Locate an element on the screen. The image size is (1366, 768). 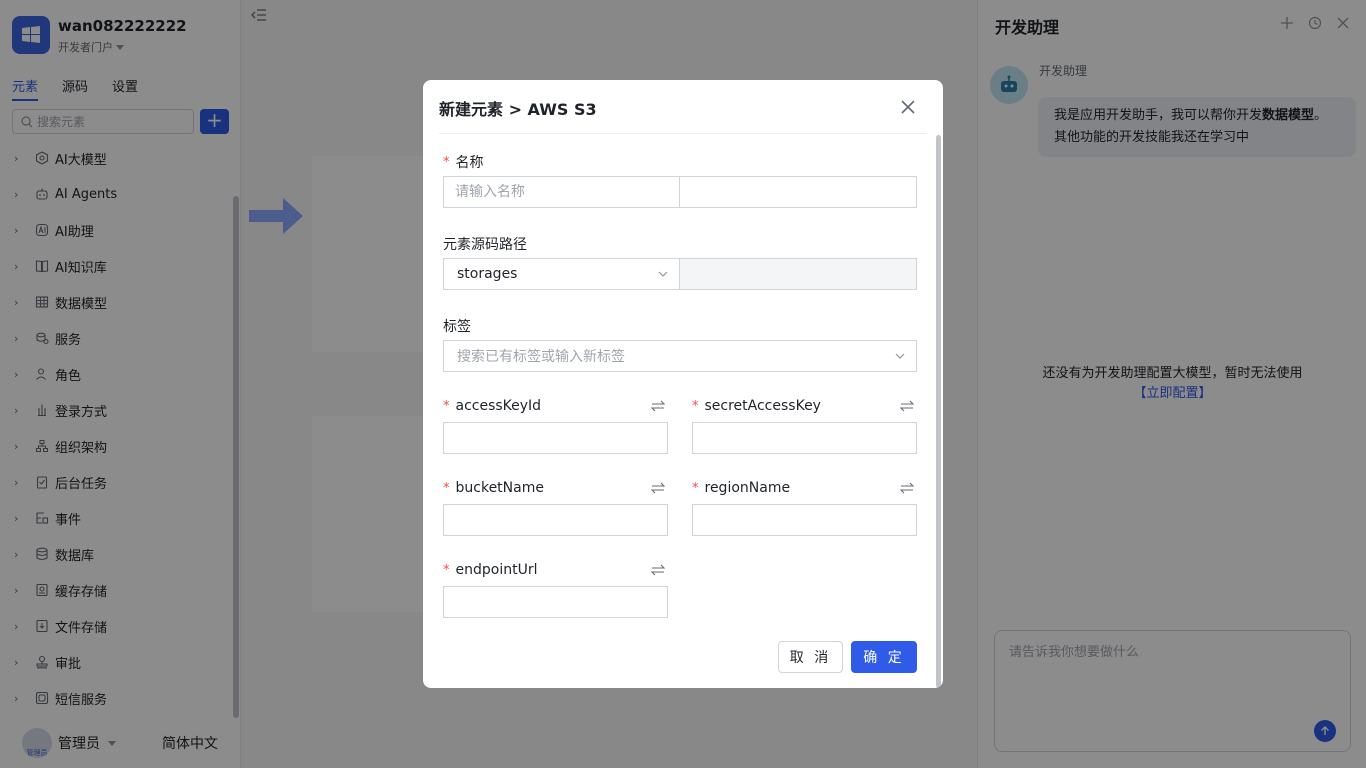
name-input is located at coordinates (561, 192).